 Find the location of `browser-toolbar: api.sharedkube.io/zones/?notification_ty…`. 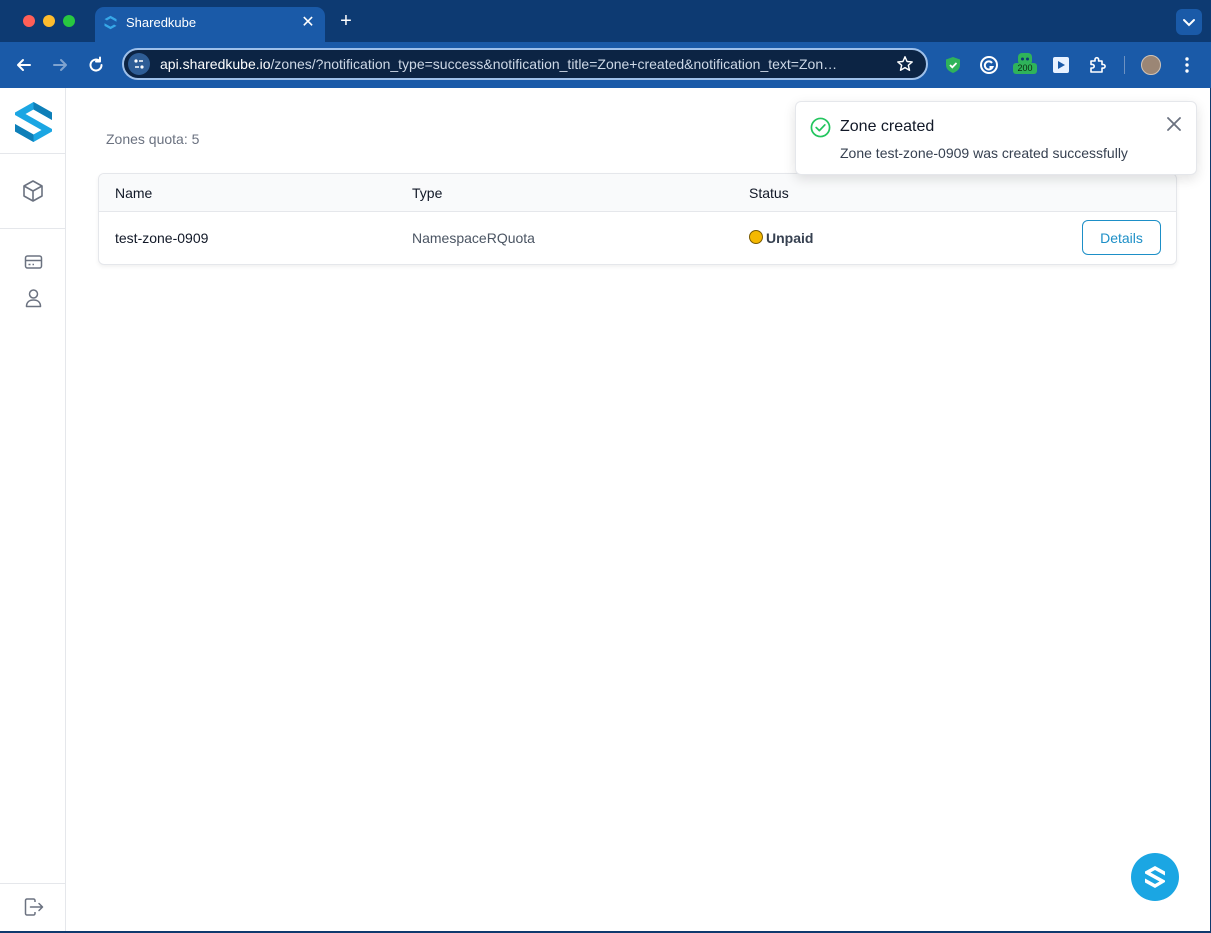

browser-toolbar: api.sharedkube.io/zones/?notification_ty… is located at coordinates (605, 65).